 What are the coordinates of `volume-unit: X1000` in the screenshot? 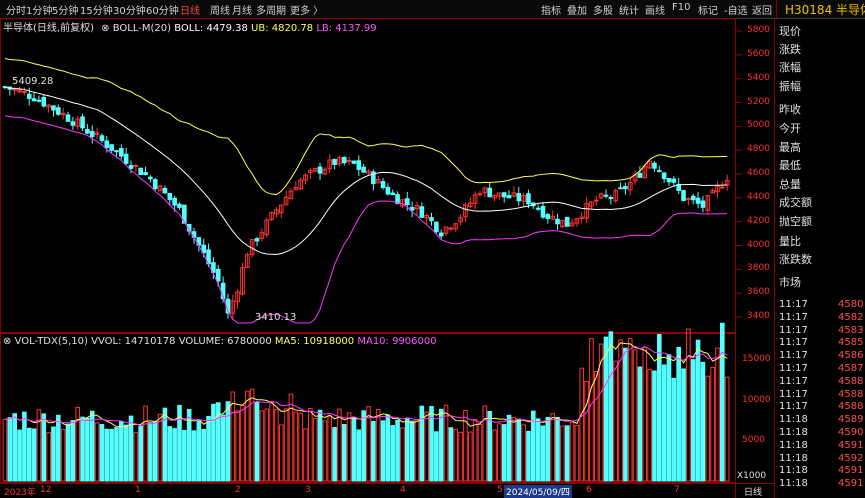 It's located at (752, 476).